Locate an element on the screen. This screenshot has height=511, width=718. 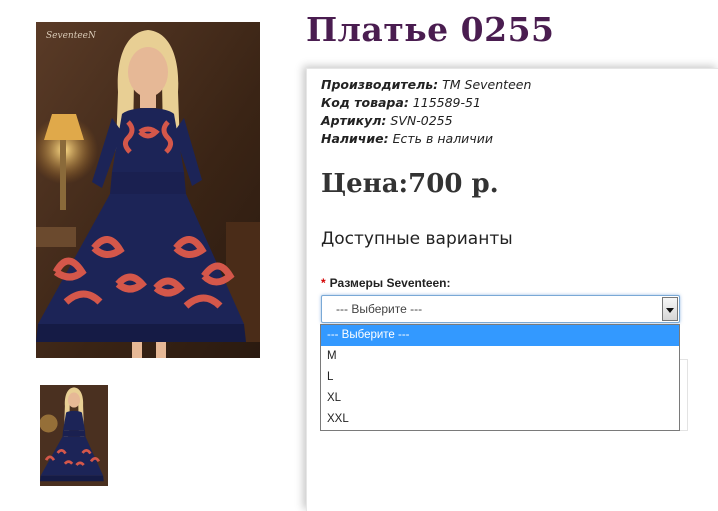
article-value: SVN-0255 is located at coordinates (421, 120).